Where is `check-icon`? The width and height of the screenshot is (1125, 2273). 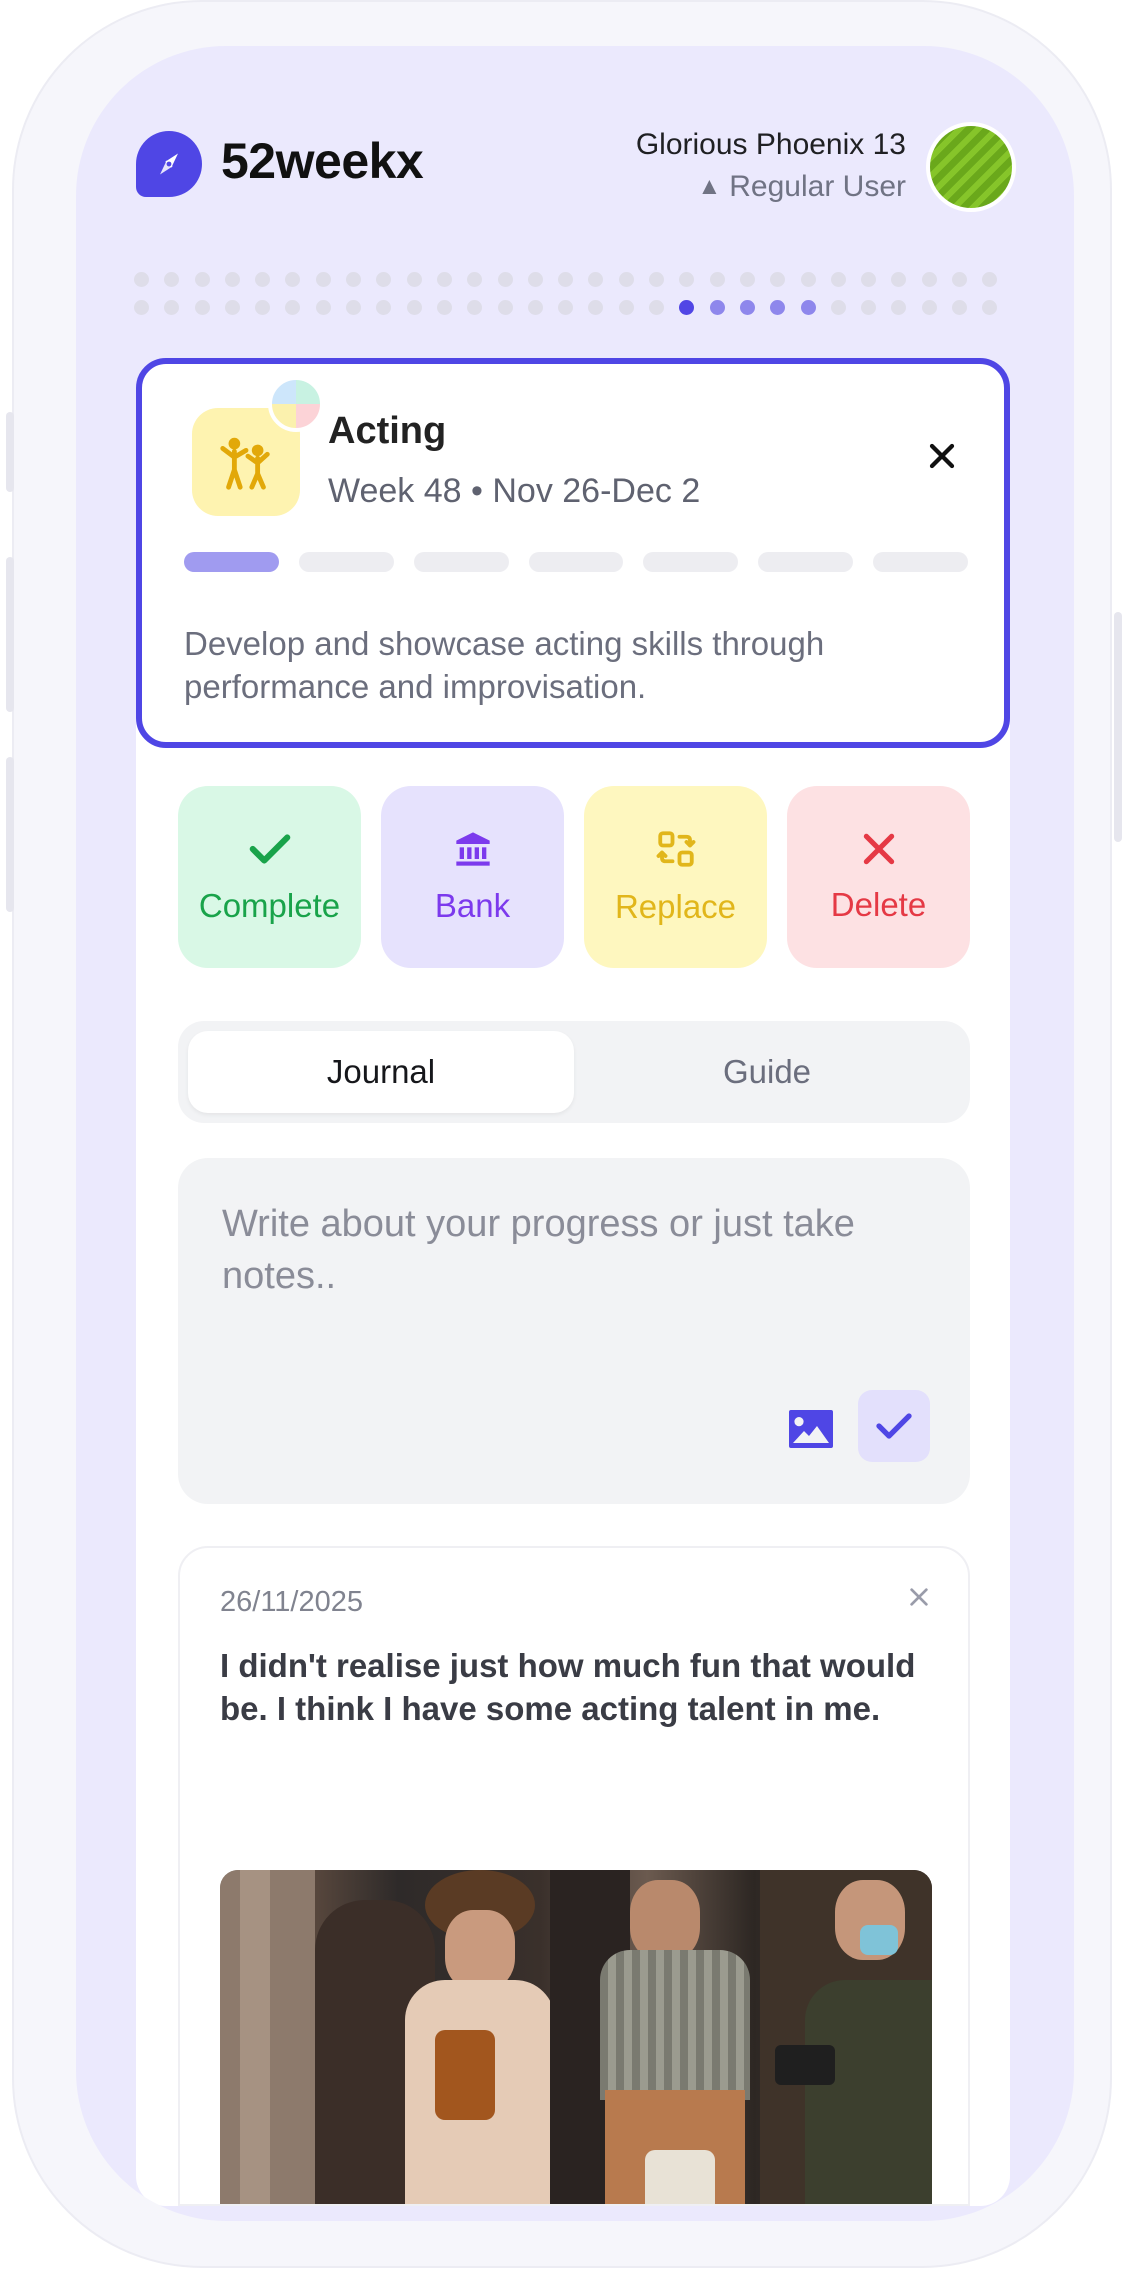 check-icon is located at coordinates (894, 1426).